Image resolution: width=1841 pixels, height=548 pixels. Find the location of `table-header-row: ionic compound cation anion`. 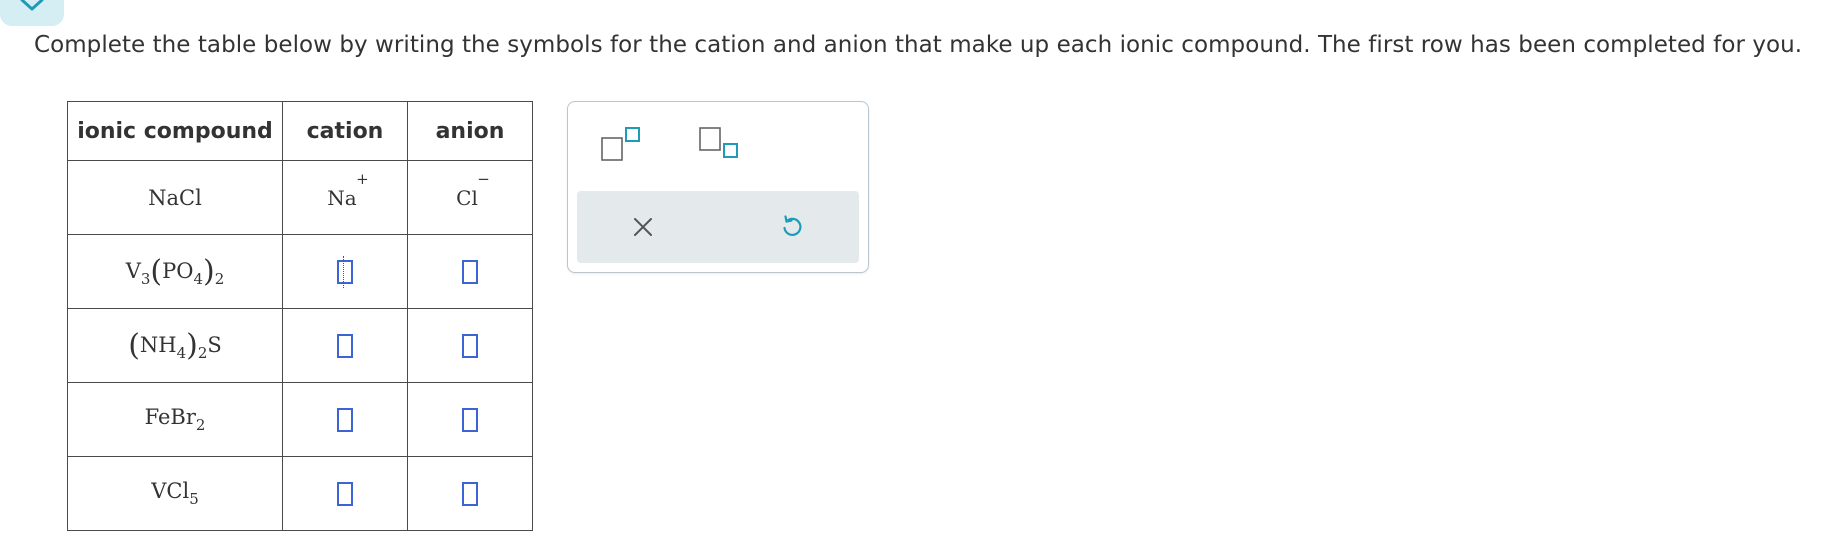

table-header-row: ionic compound cation anion is located at coordinates (300, 131).